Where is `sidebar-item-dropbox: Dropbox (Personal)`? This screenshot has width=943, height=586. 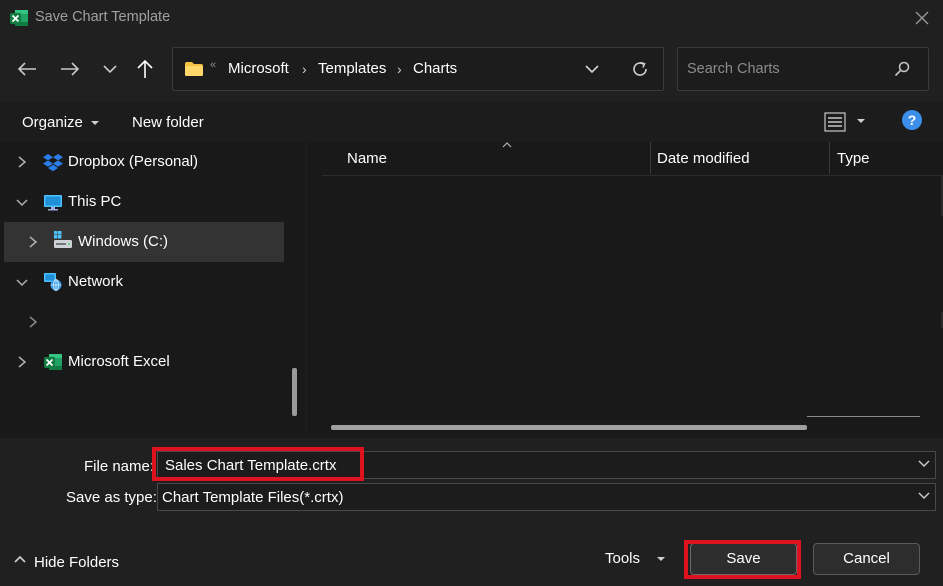
sidebar-item-dropbox: Dropbox (Personal) is located at coordinates (142, 162).